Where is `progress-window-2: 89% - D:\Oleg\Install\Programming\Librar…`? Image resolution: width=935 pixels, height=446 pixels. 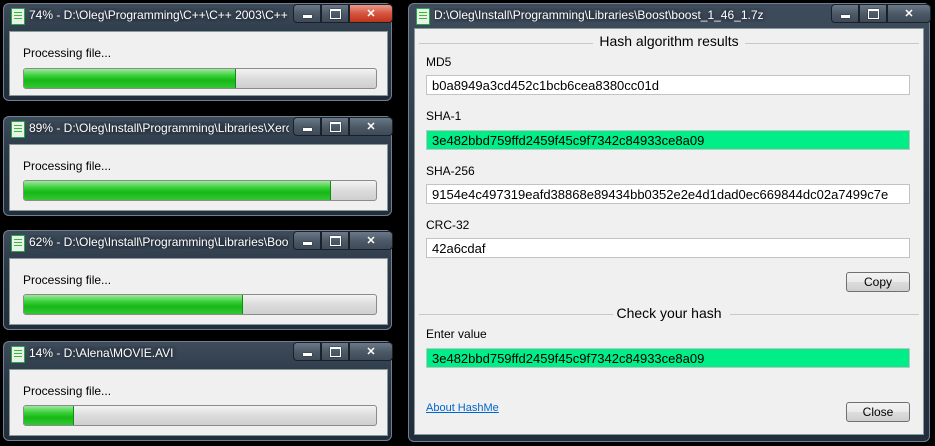
progress-window-2: 89% - D:\Oleg\Install\Programming\Librar… is located at coordinates (198, 166).